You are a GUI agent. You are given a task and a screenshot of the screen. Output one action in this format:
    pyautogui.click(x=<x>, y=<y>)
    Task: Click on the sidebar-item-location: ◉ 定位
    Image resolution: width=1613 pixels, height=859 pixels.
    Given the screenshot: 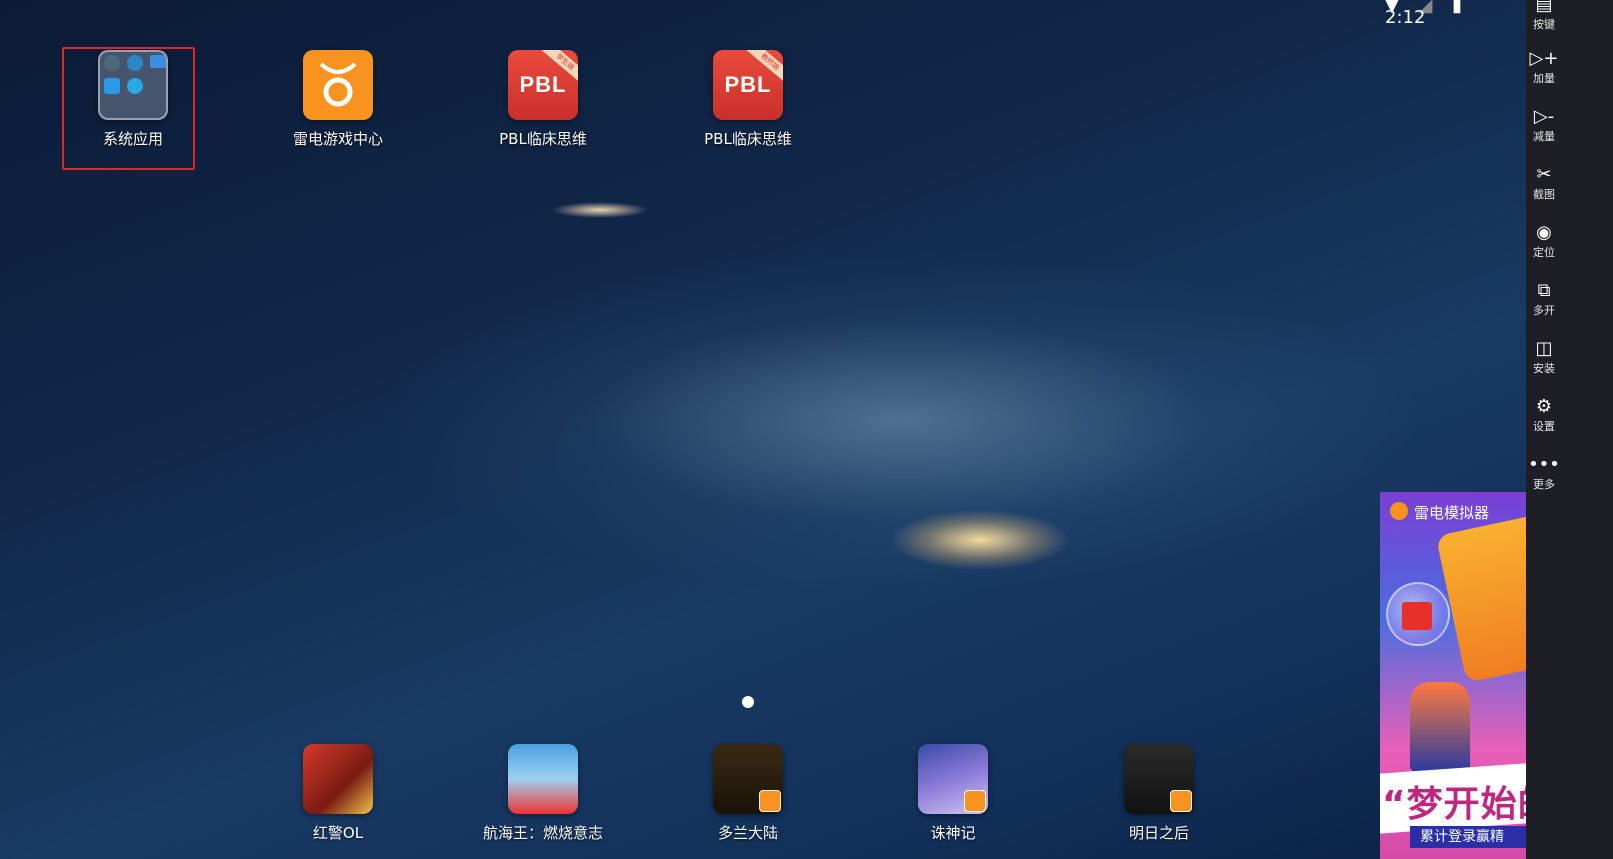 What is the action you would take?
    pyautogui.click(x=1544, y=241)
    